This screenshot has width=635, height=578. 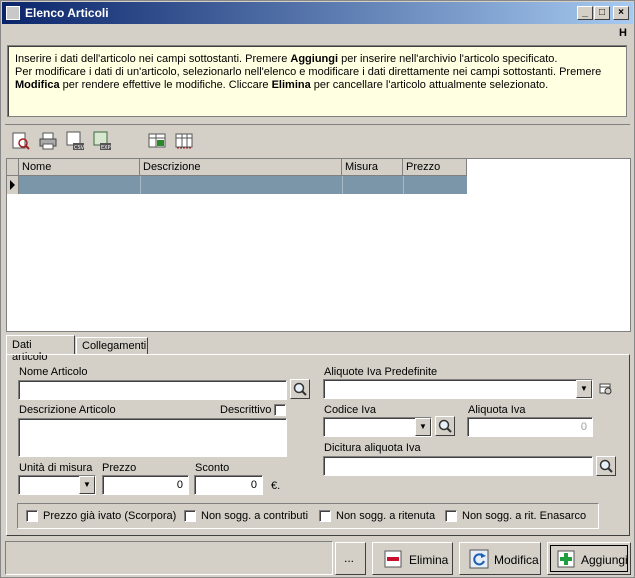 What do you see at coordinates (212, 468) in the screenshot?
I see `sconto-label: Sconto` at bounding box center [212, 468].